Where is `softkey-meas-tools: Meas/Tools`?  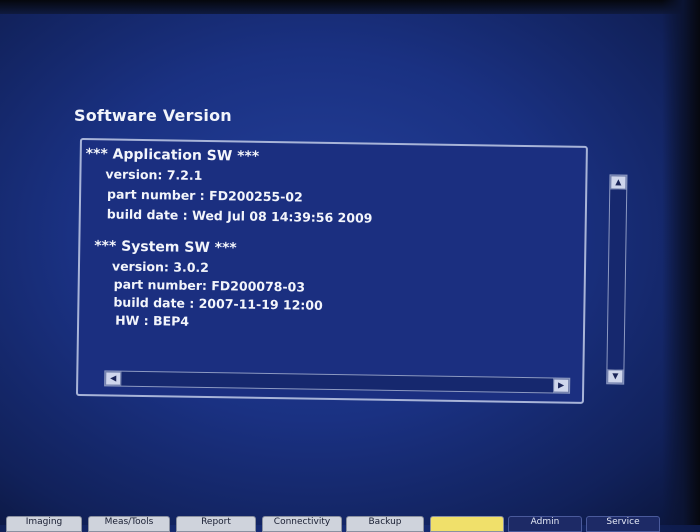
softkey-meas-tools: Meas/Tools is located at coordinates (129, 524).